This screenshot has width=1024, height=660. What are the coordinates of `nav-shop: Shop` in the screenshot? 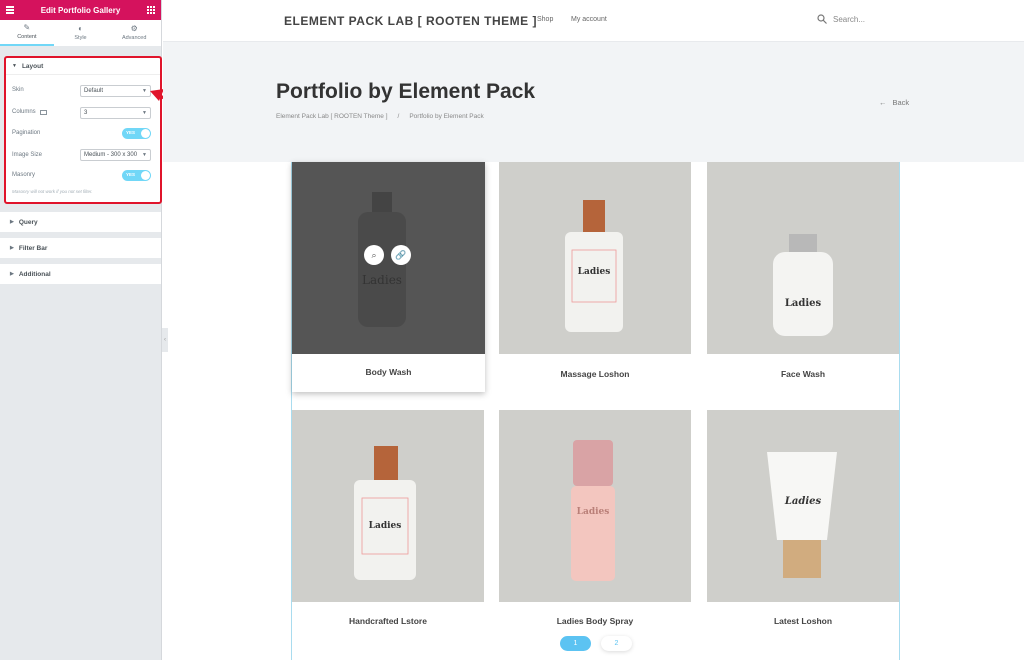 It's located at (545, 19).